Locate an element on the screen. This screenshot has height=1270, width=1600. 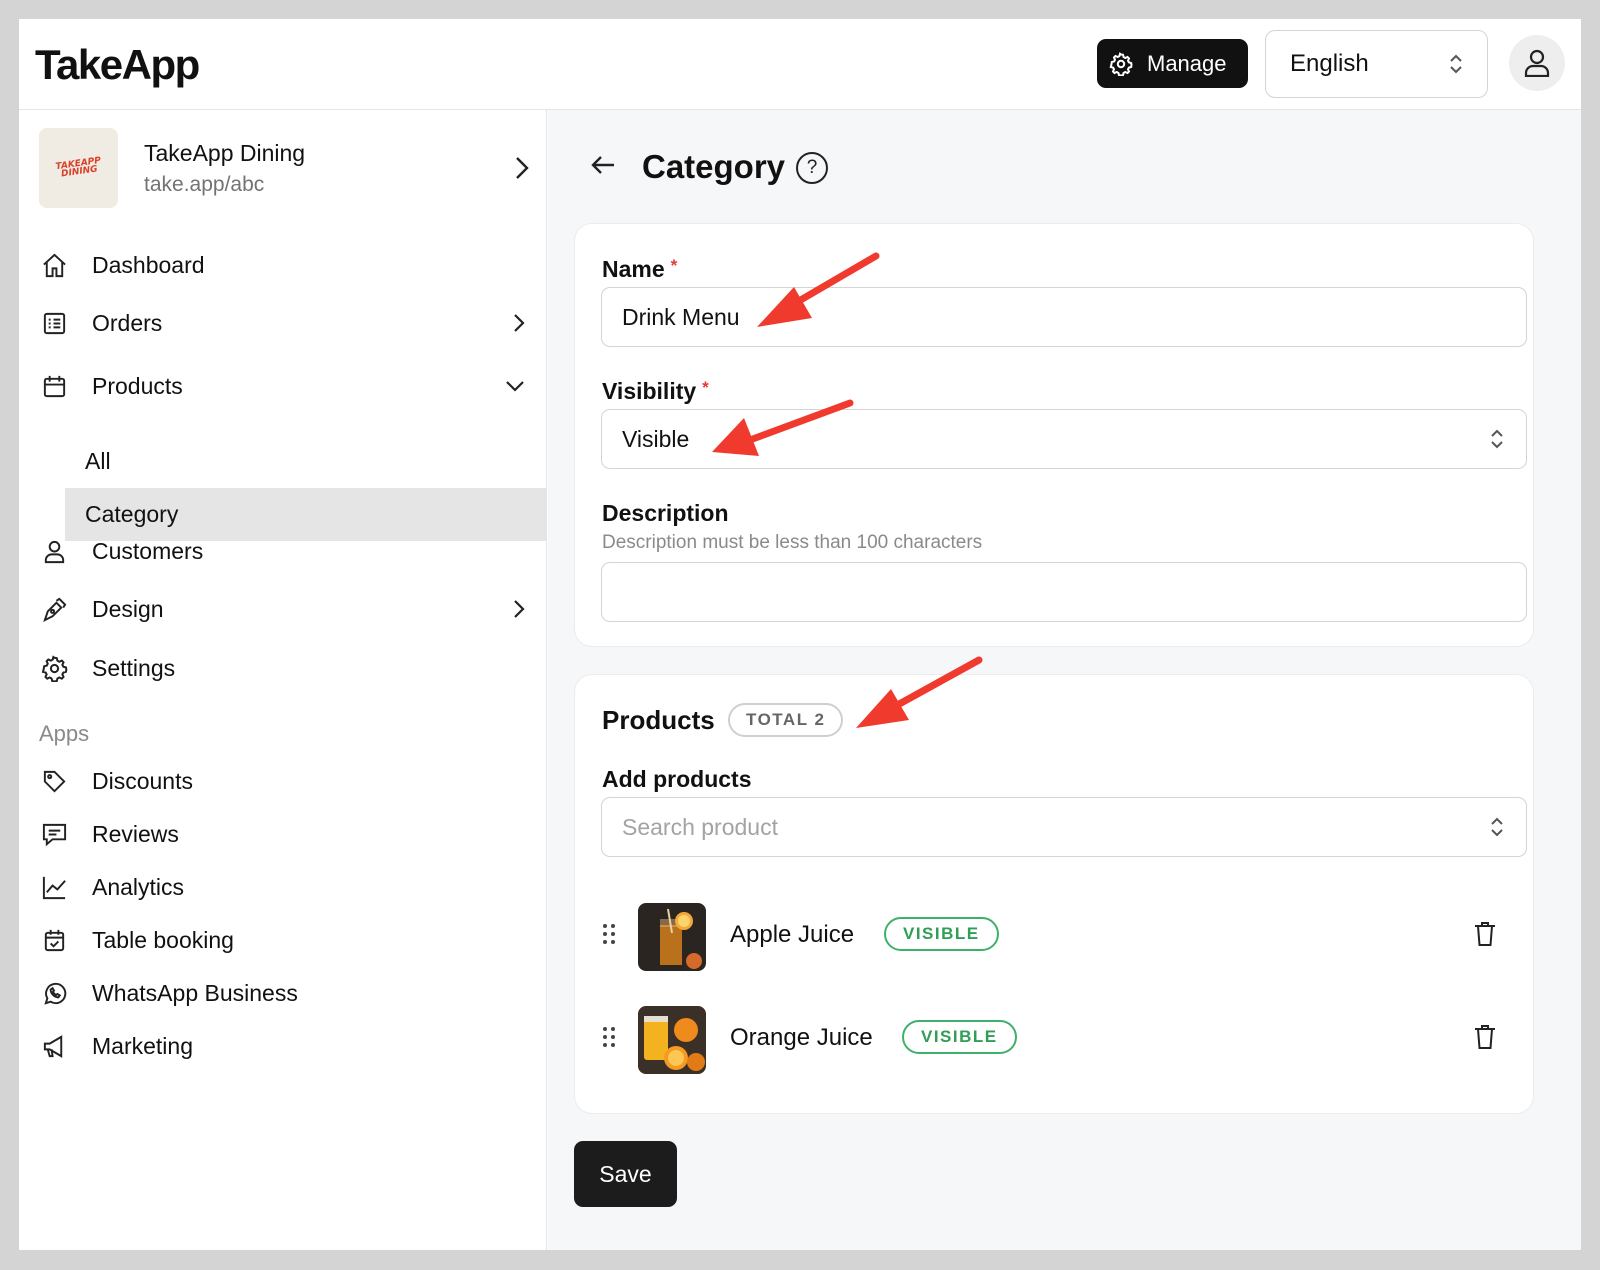
help-icon: ? is located at coordinates (812, 168).